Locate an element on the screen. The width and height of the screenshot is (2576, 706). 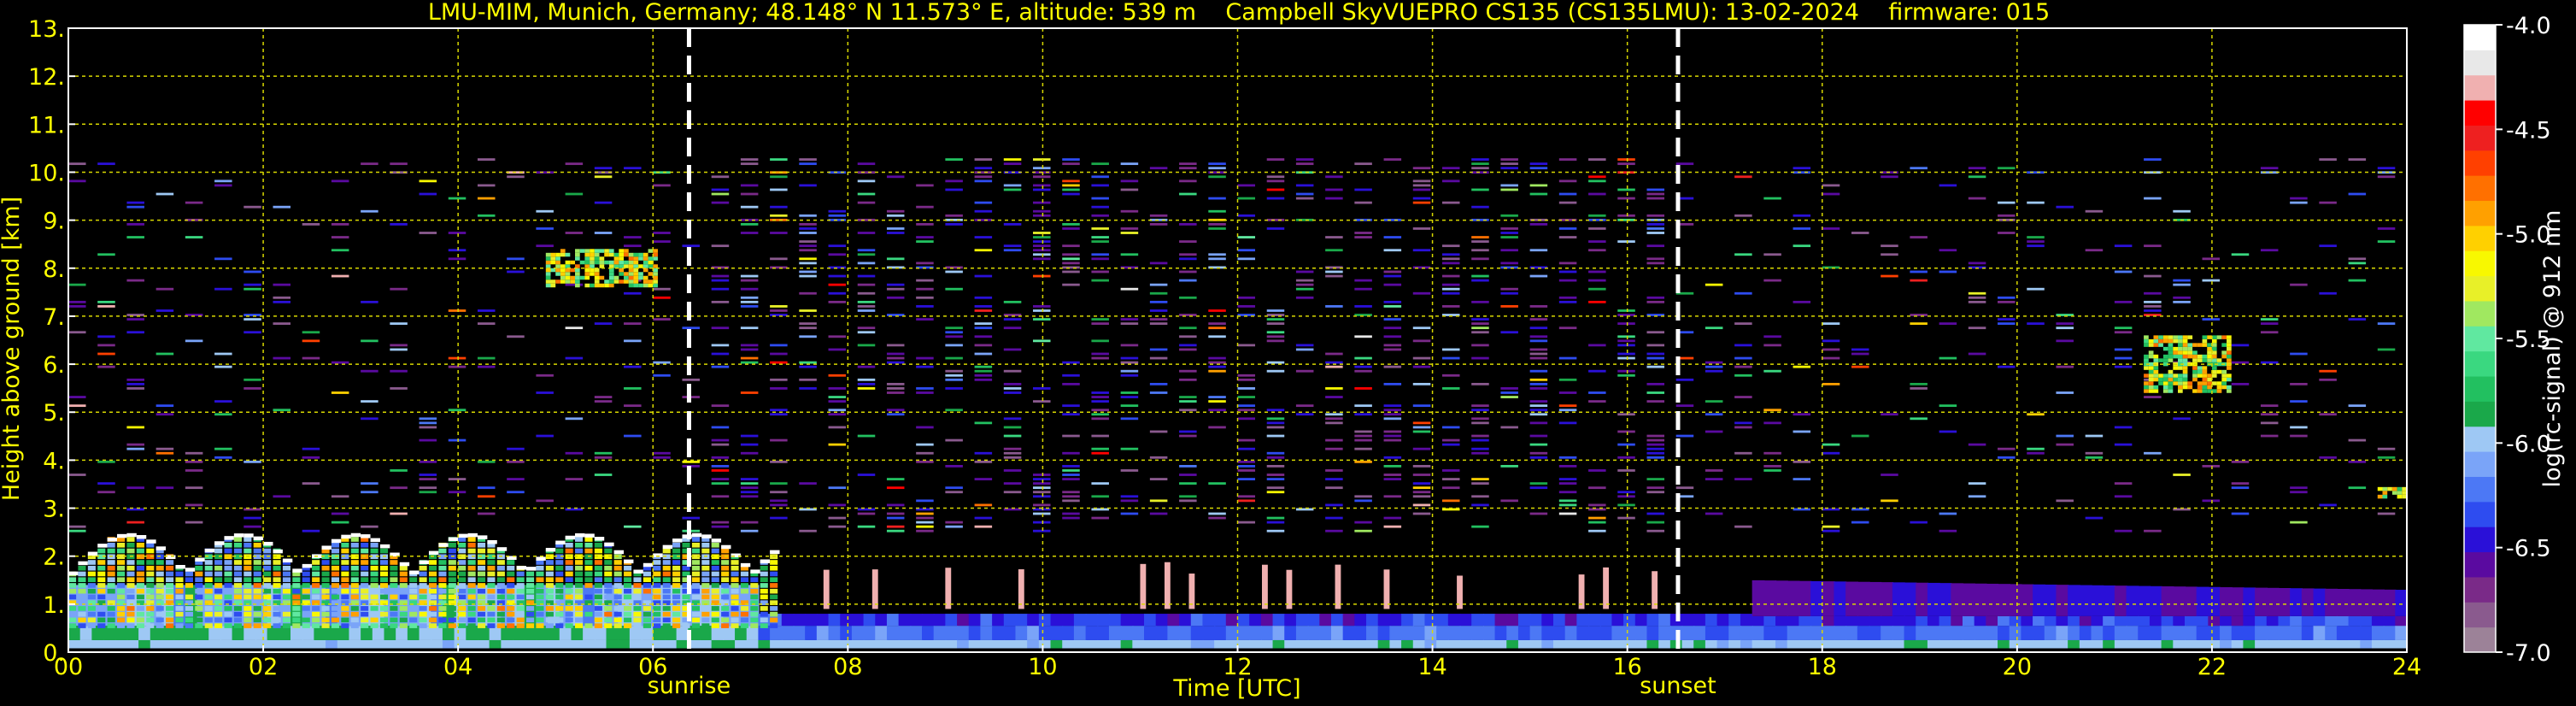
x-tick-label: 08 is located at coordinates (847, 667).